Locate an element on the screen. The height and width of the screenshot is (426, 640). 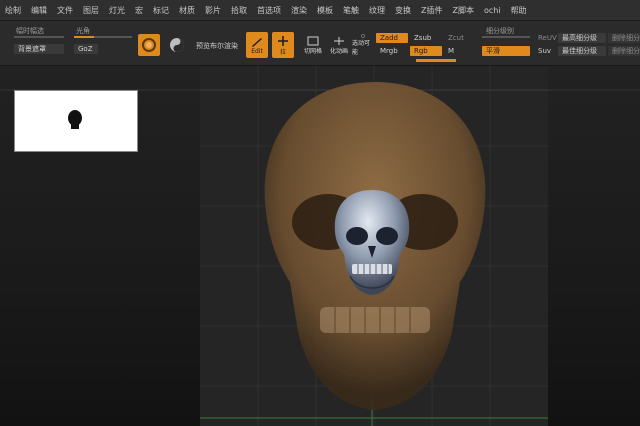
rgb-intensity-slider is located at coordinates (436, 60).